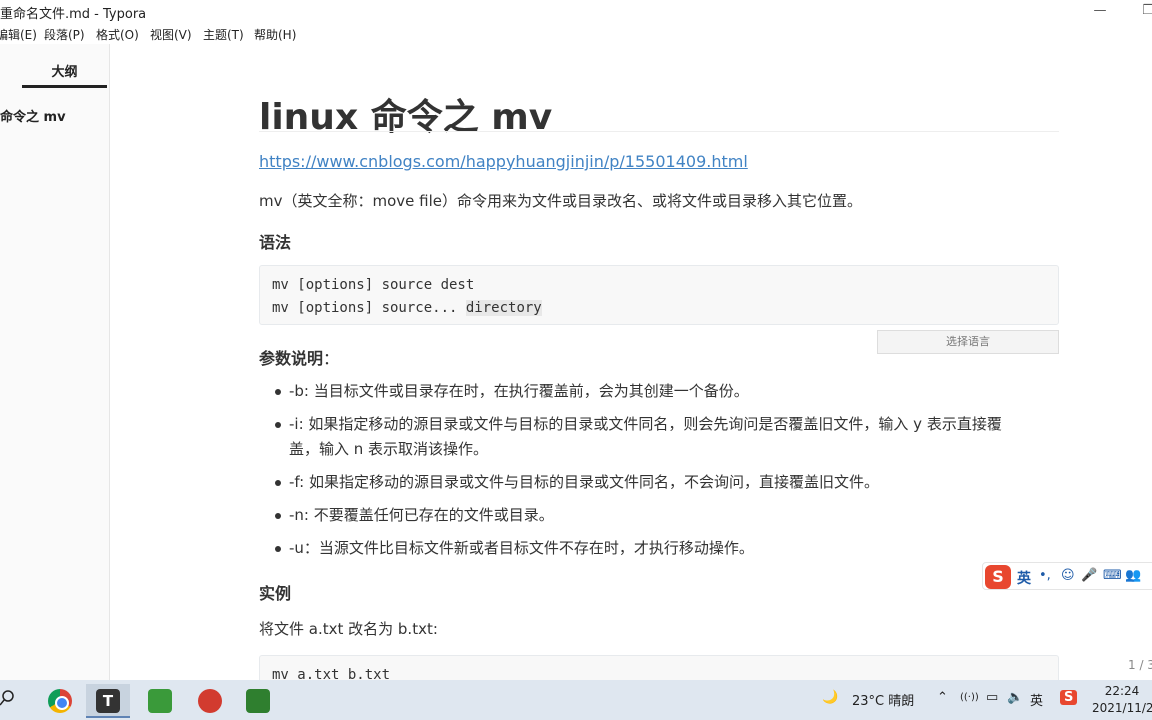  I want to click on example-heading: 实例, so click(275, 593).